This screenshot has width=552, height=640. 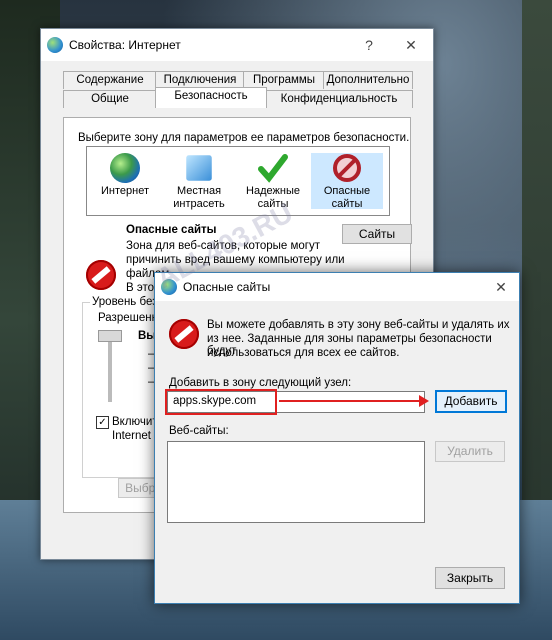 I want to click on window-title: Опасные сайты, so click(x=227, y=287).